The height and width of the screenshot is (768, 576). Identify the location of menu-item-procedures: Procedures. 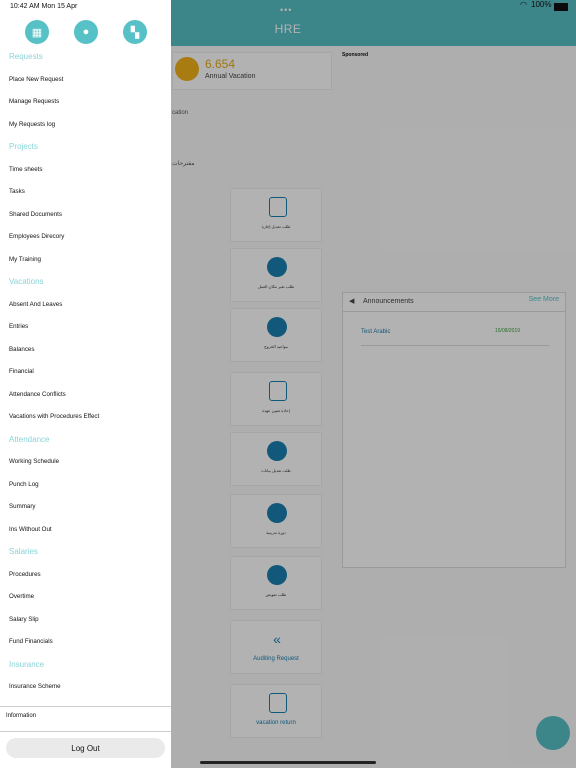
(85, 575).